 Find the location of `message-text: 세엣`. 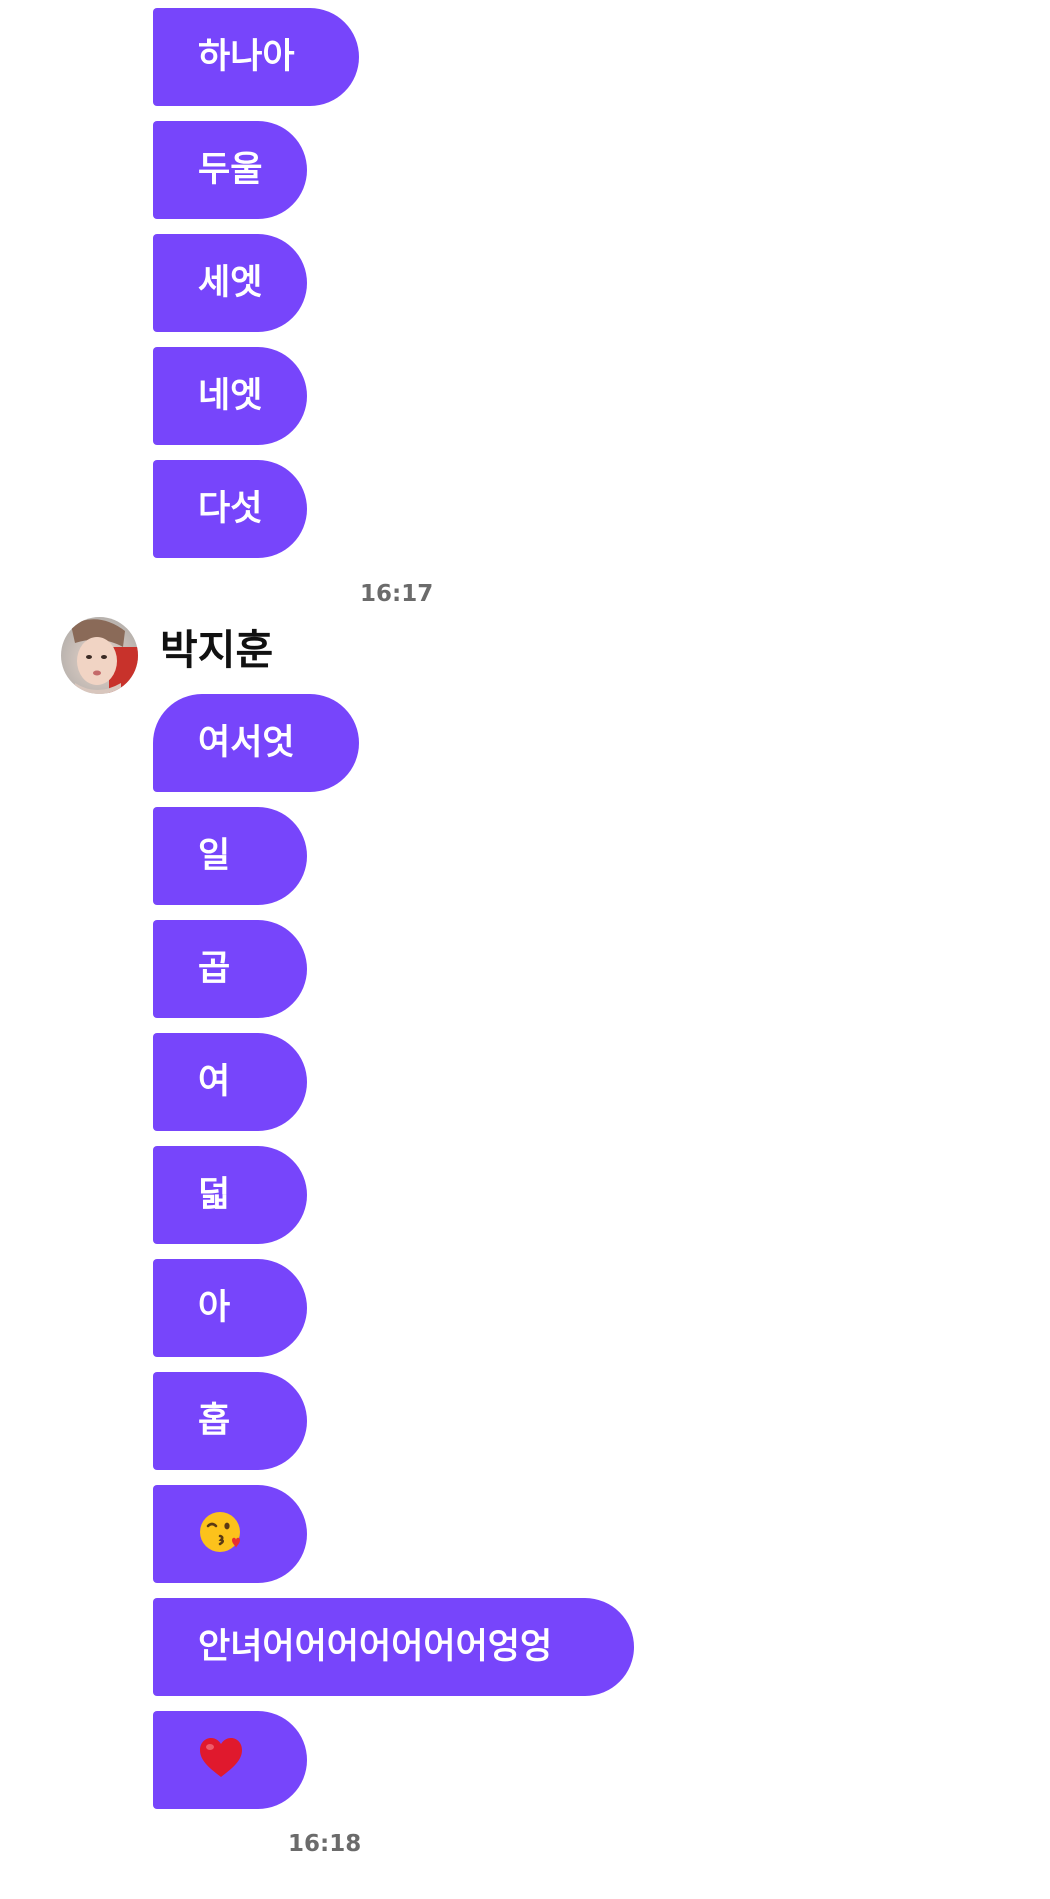

message-text: 세엣 is located at coordinates (230, 283).